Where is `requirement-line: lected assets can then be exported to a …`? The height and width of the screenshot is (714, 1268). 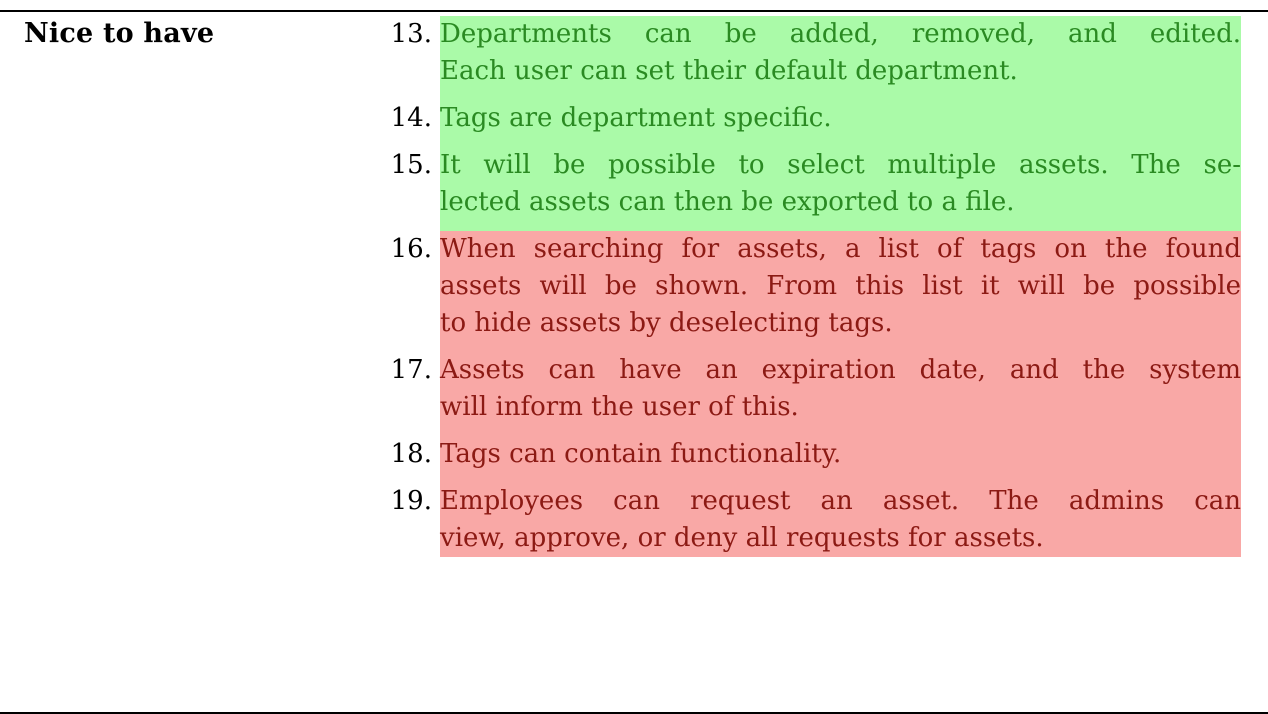
requirement-line: lected assets can then be exported to a … is located at coordinates (727, 202).